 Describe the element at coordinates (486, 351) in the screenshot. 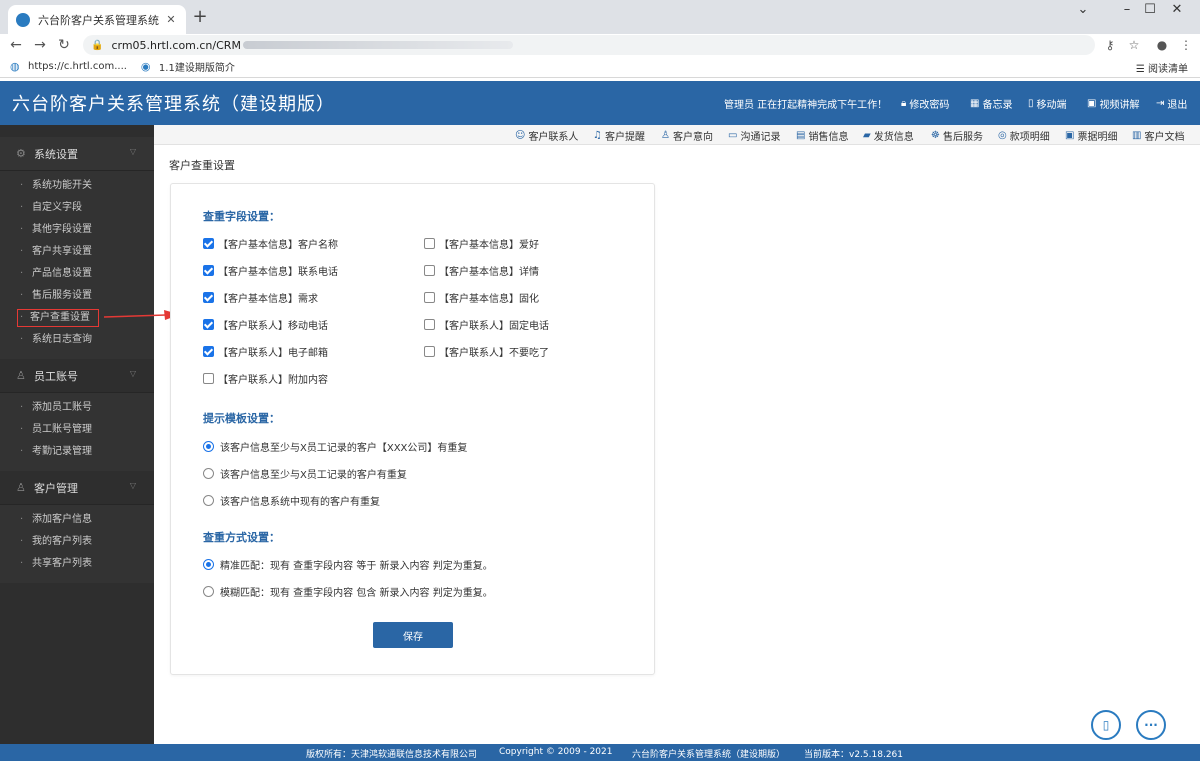

I see `checkbox-stop-eating: 【客户联系人】不要吃了` at that location.